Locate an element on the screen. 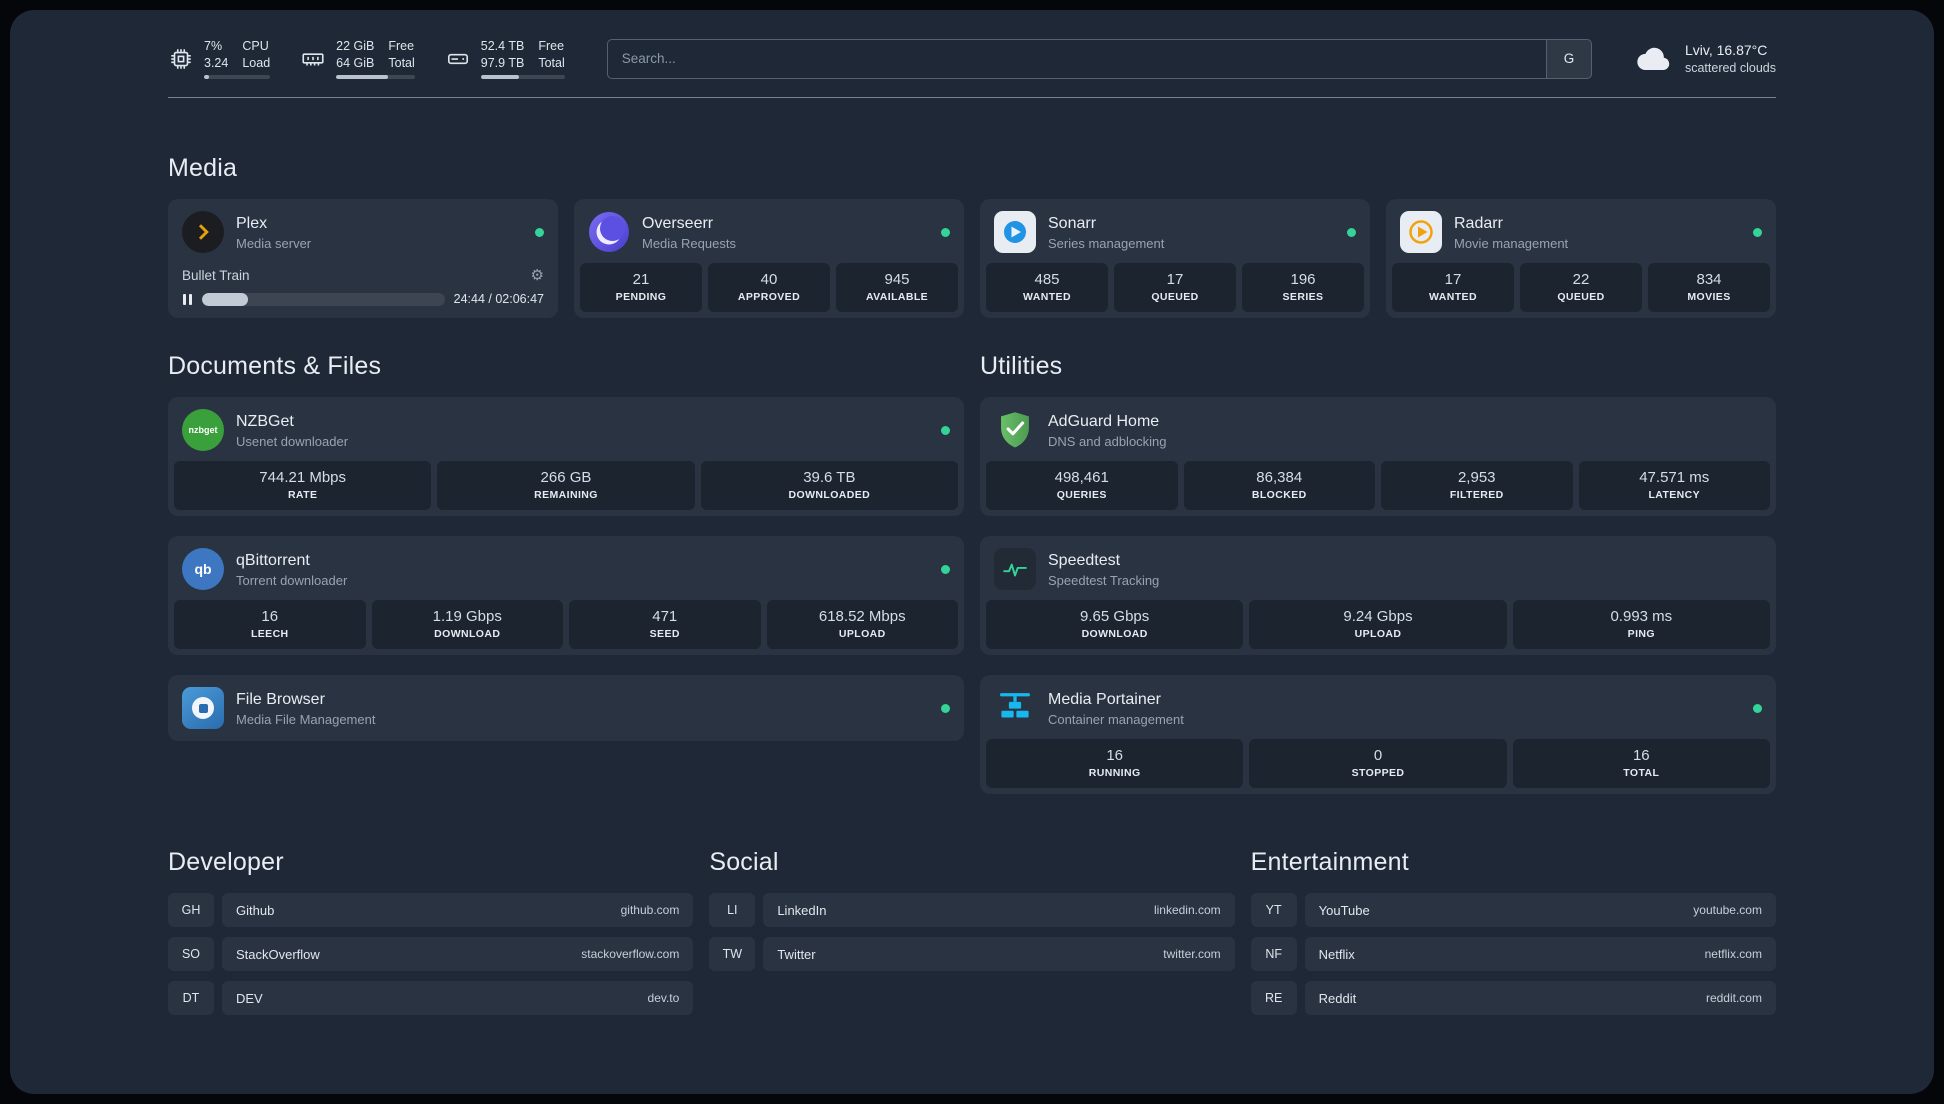 The height and width of the screenshot is (1104, 1944). service-link-filebrowser: File Browser Media File Management is located at coordinates (566, 708).